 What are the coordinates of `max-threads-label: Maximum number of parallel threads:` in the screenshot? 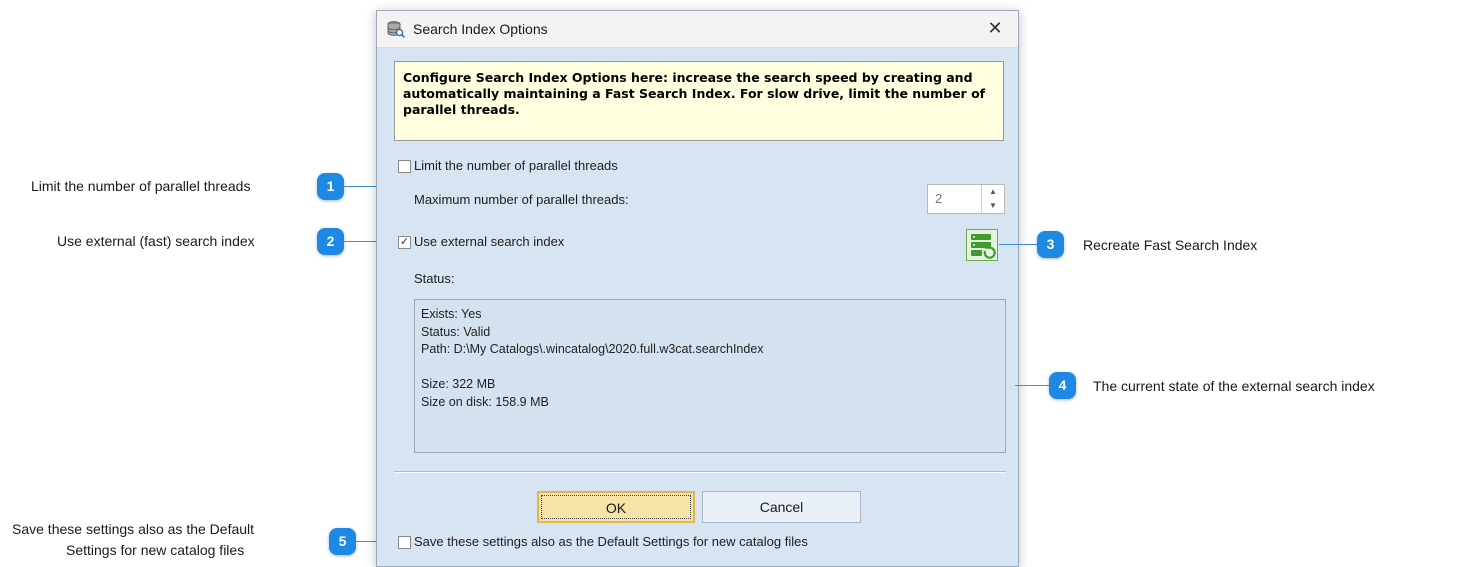 It's located at (521, 199).